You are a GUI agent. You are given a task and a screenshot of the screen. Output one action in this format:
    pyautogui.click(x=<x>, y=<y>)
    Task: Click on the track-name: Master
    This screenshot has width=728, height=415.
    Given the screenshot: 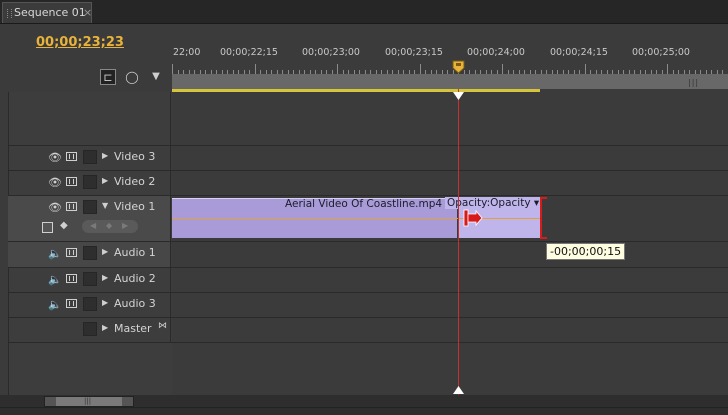 What is the action you would take?
    pyautogui.click(x=133, y=328)
    